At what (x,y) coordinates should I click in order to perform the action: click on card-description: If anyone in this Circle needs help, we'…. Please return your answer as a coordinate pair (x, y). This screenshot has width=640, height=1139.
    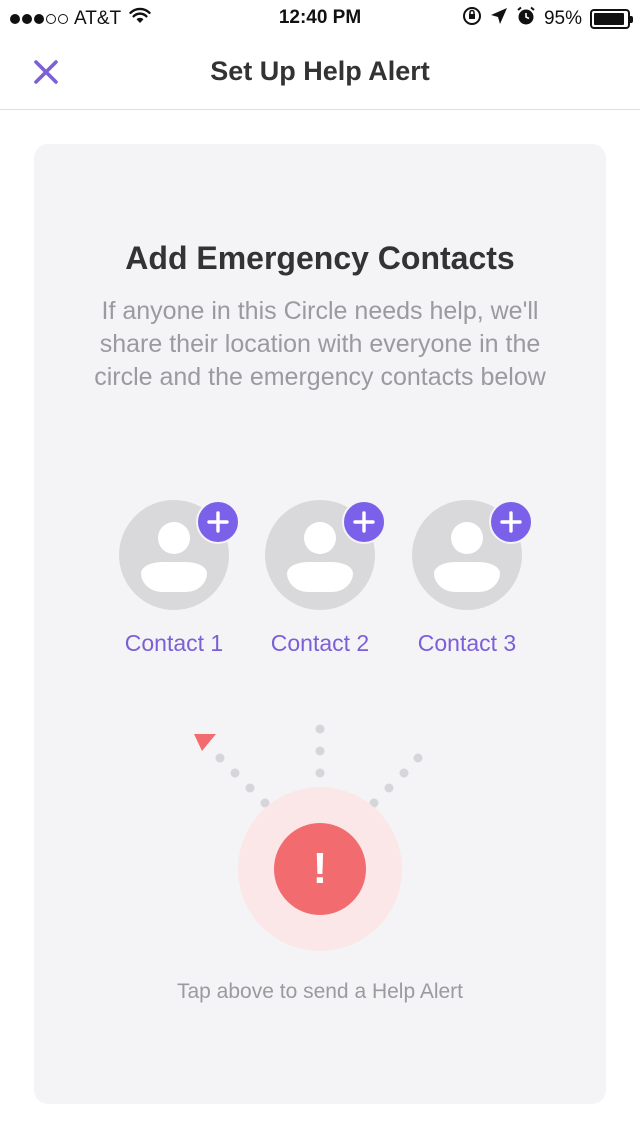
    Looking at the image, I should click on (320, 344).